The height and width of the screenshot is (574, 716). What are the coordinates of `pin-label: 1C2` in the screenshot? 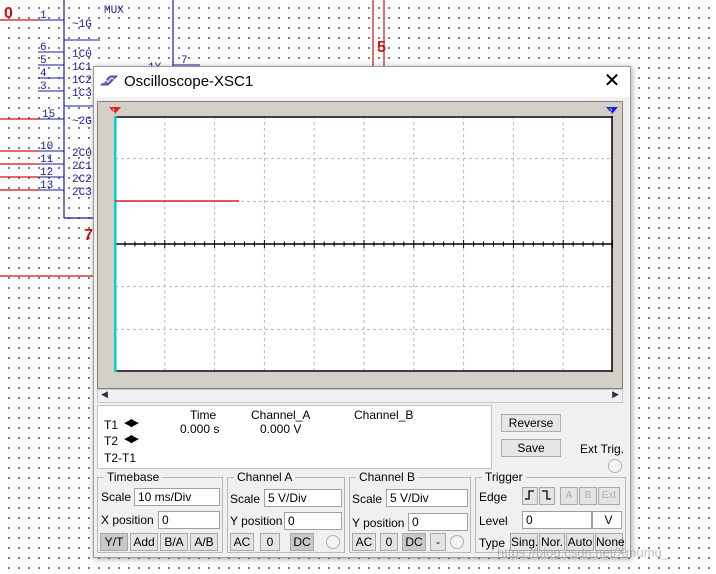 It's located at (82, 81).